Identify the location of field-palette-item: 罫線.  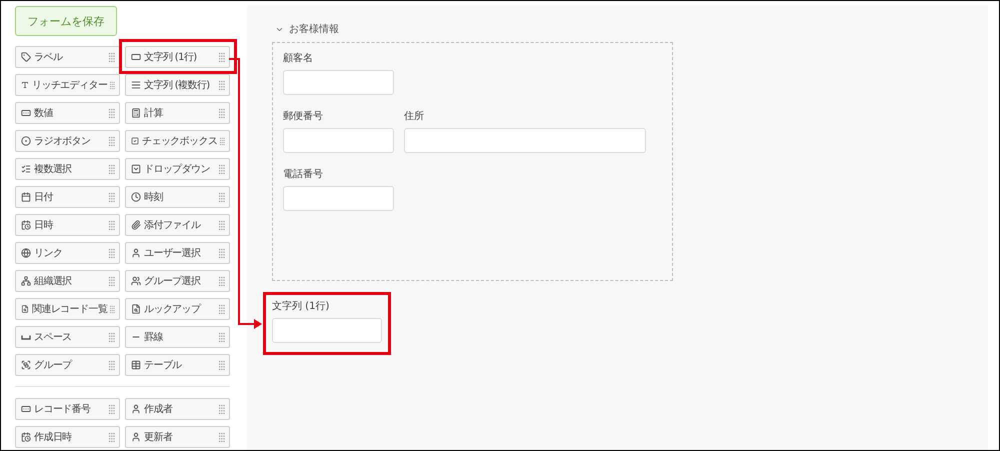
(177, 337).